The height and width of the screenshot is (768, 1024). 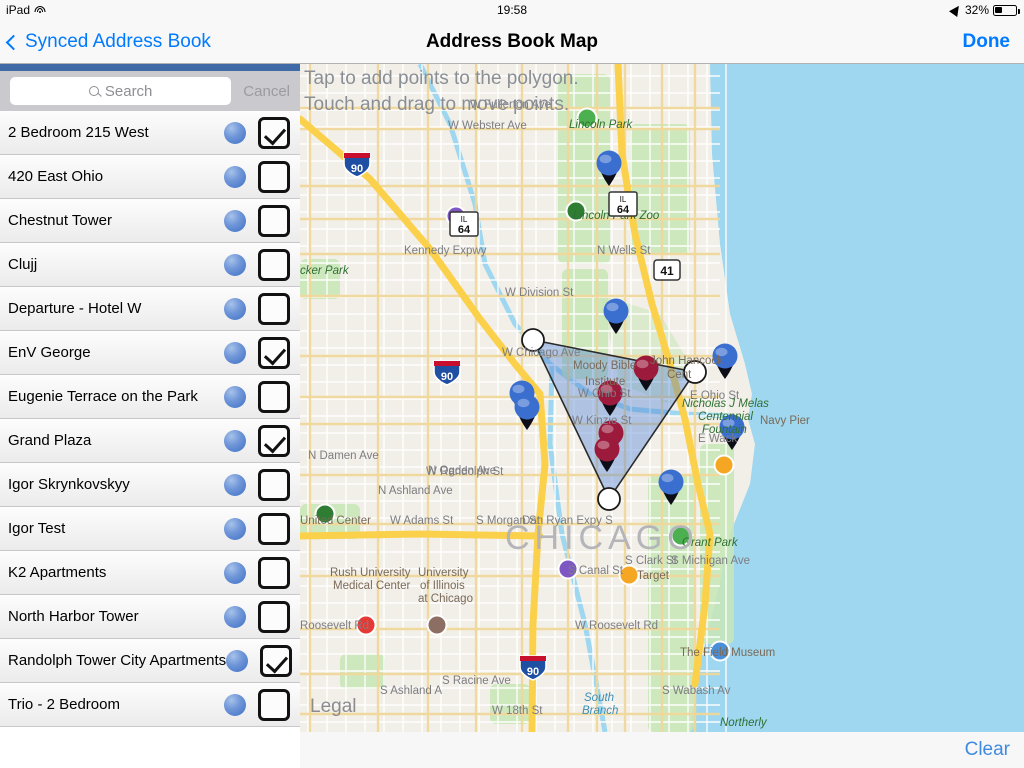 I want to click on list-item-label: Chestnut Tower, so click(x=60, y=220).